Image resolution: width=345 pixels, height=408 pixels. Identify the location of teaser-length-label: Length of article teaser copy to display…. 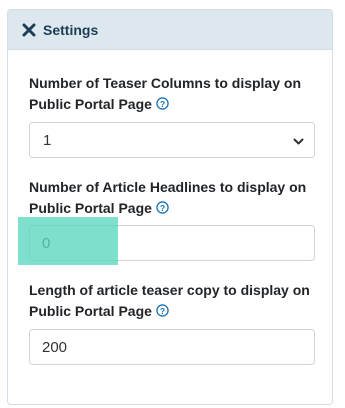
(169, 300).